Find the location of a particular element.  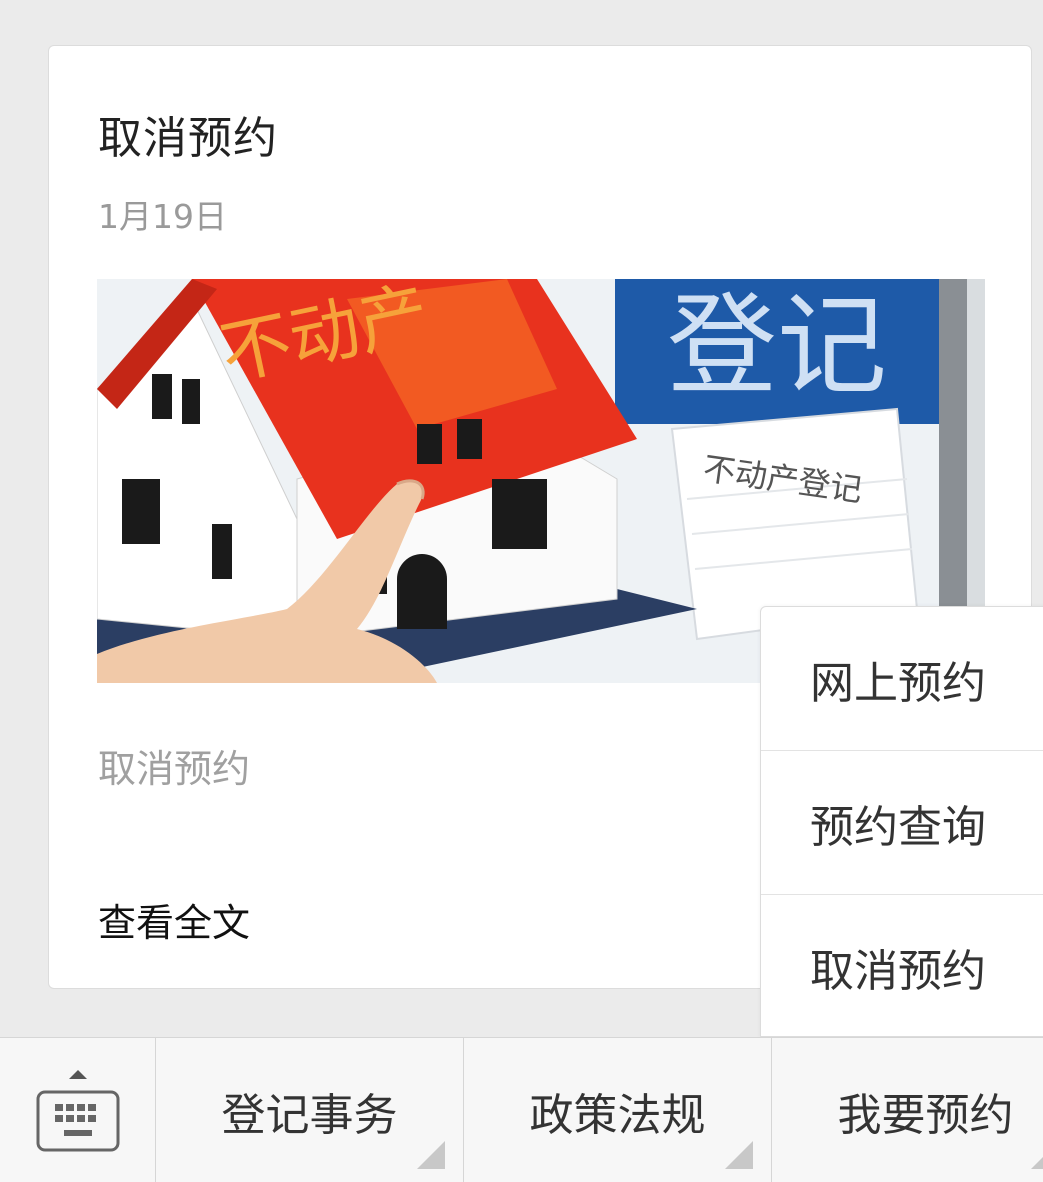

submenu-popup: 网上预约 预约查询 取消预约 is located at coordinates (901, 821).